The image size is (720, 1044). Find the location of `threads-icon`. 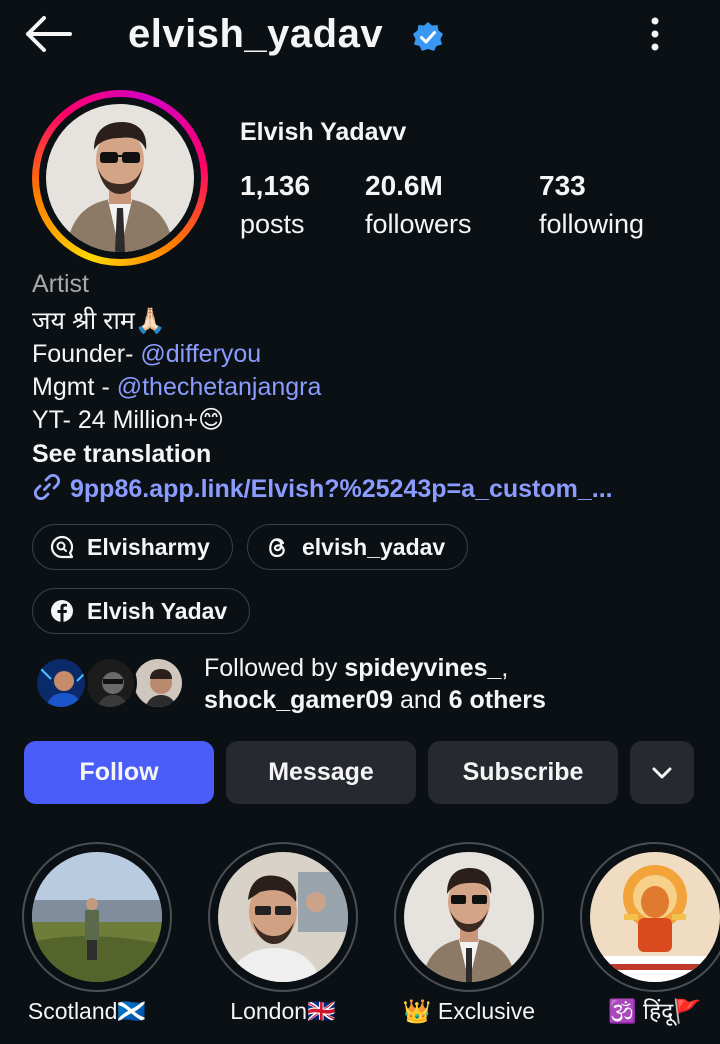

threads-icon is located at coordinates (277, 548).